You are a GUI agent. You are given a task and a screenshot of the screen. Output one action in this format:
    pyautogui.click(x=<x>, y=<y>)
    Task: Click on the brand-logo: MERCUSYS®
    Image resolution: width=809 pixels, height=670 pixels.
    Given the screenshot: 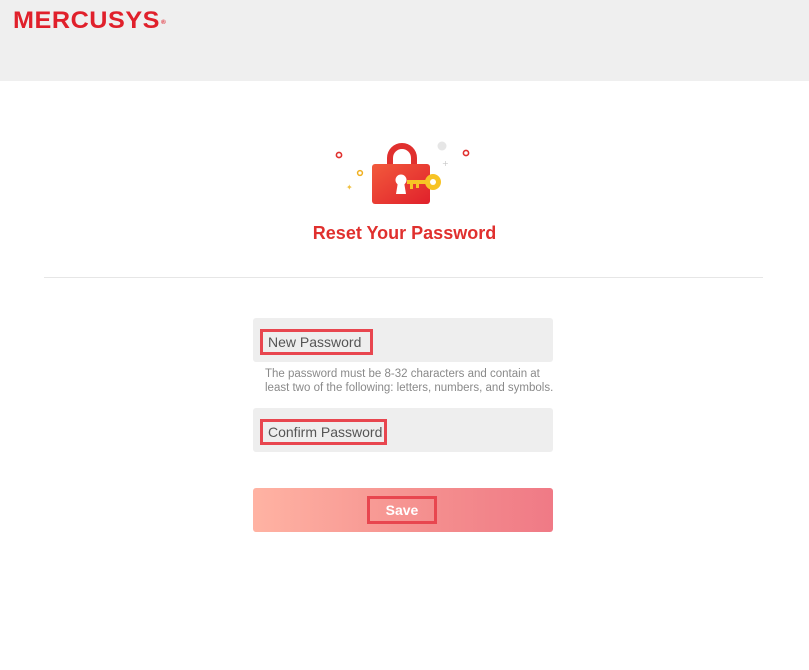 What is the action you would take?
    pyautogui.click(x=89, y=21)
    